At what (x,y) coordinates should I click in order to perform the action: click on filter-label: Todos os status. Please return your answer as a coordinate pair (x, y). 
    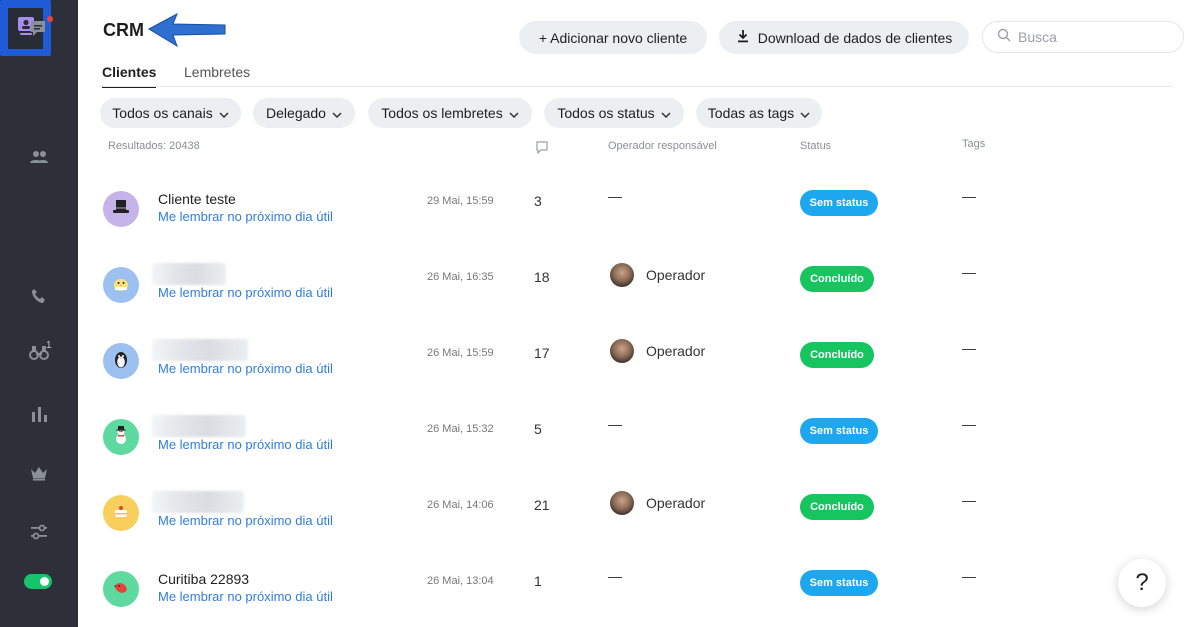
    Looking at the image, I should click on (606, 113).